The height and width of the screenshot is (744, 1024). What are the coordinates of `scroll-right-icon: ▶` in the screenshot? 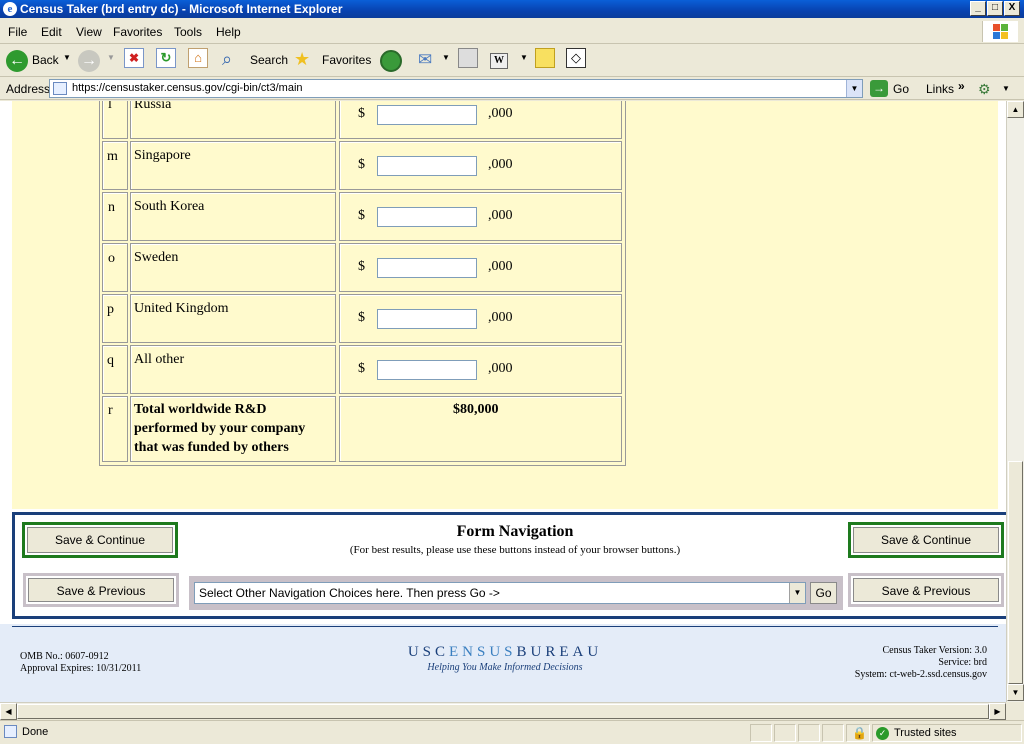 It's located at (997, 711).